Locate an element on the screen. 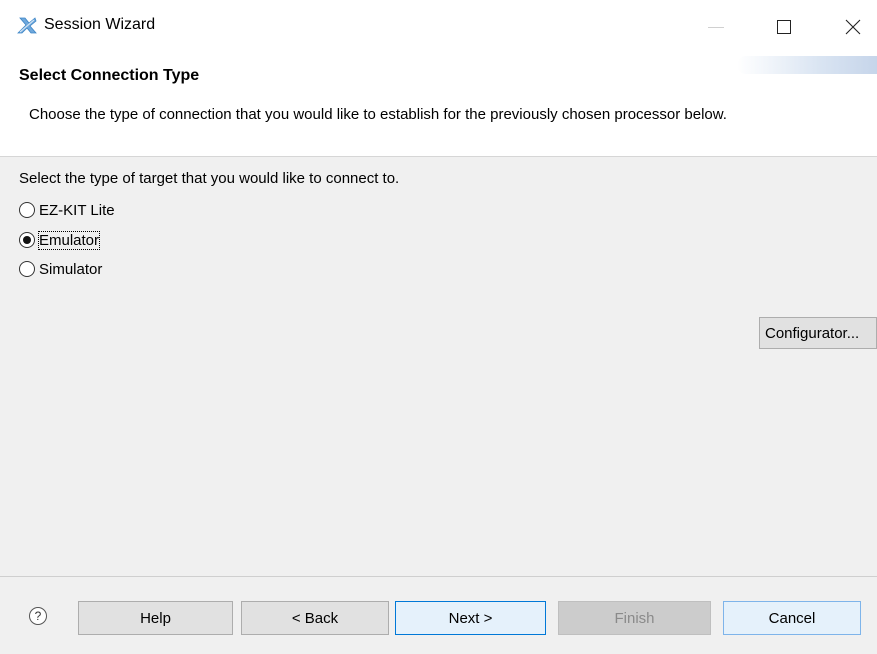  finish-button: Finish is located at coordinates (634, 618).